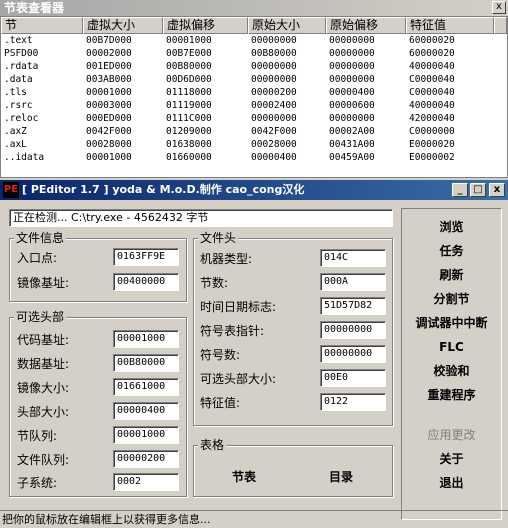 The height and width of the screenshot is (528, 508). Describe the element at coordinates (432, 118) in the screenshot. I see `table-cell: 42000040` at that location.